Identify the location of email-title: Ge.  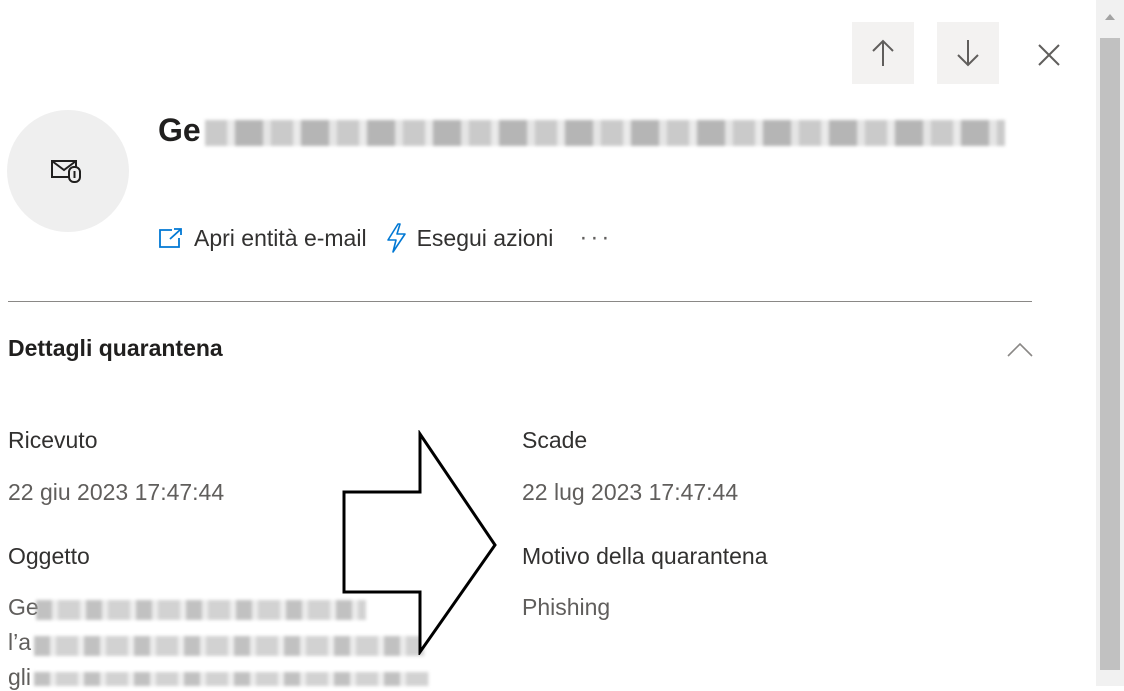
(581, 130).